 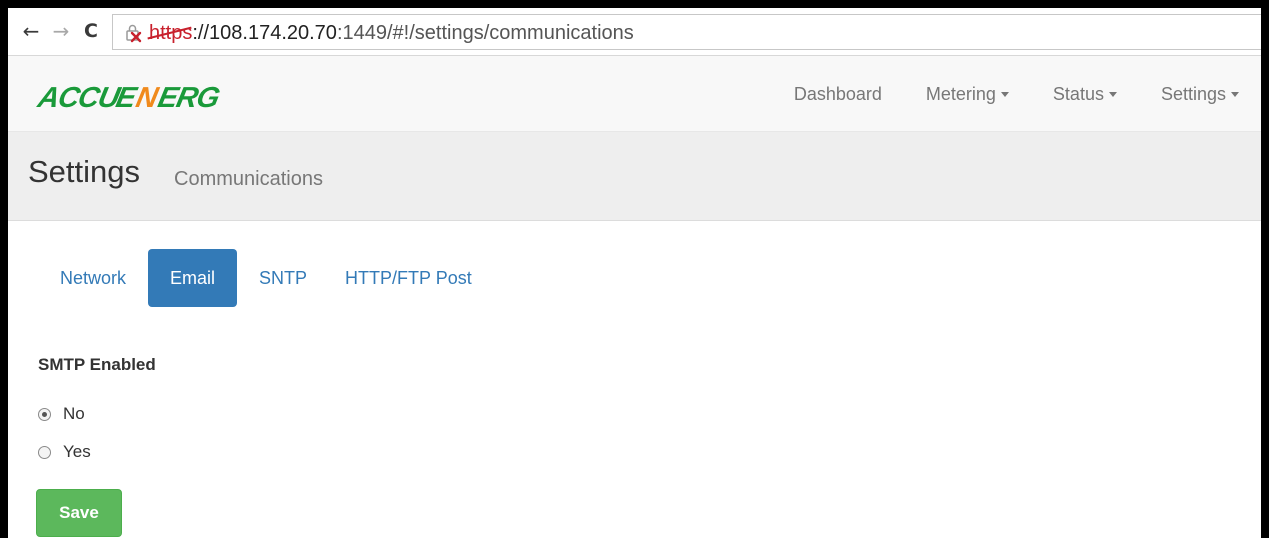 What do you see at coordinates (171, 33) in the screenshot?
I see `url-scheme: https` at bounding box center [171, 33].